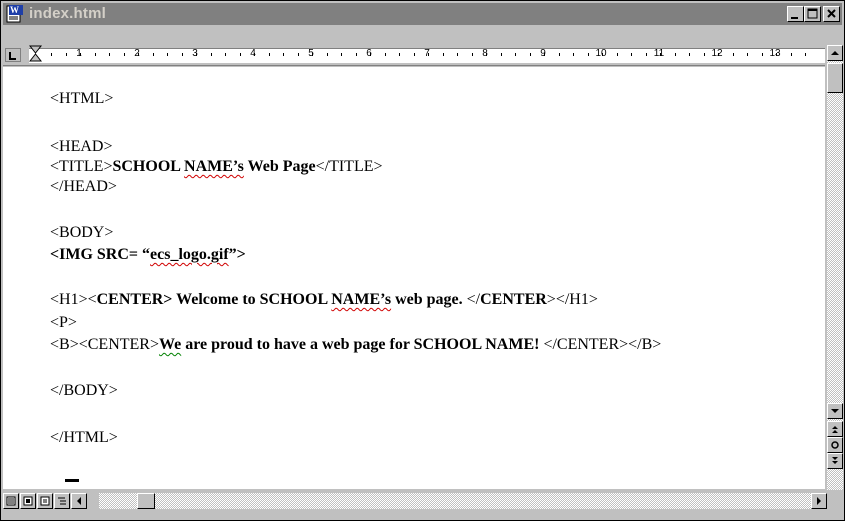 The height and width of the screenshot is (521, 845). Describe the element at coordinates (72, 480) in the screenshot. I see `end-of-document-marker` at that location.